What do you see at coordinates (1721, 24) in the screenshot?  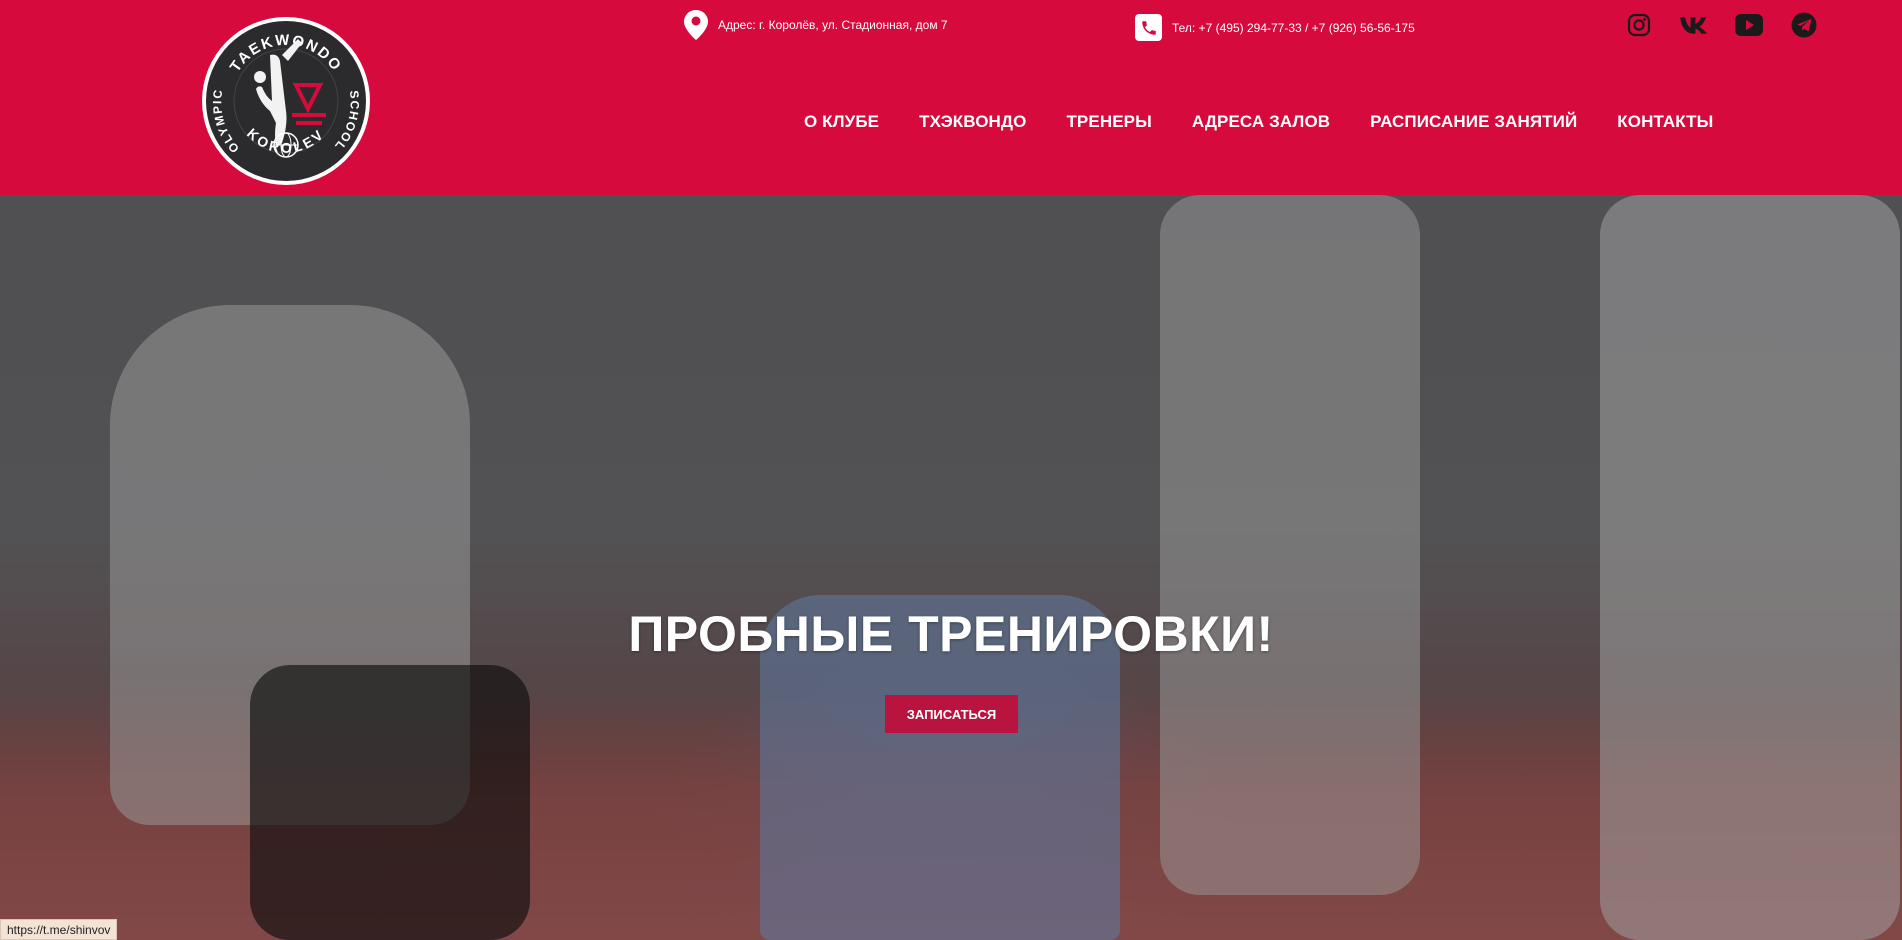 I see `social-links` at bounding box center [1721, 24].